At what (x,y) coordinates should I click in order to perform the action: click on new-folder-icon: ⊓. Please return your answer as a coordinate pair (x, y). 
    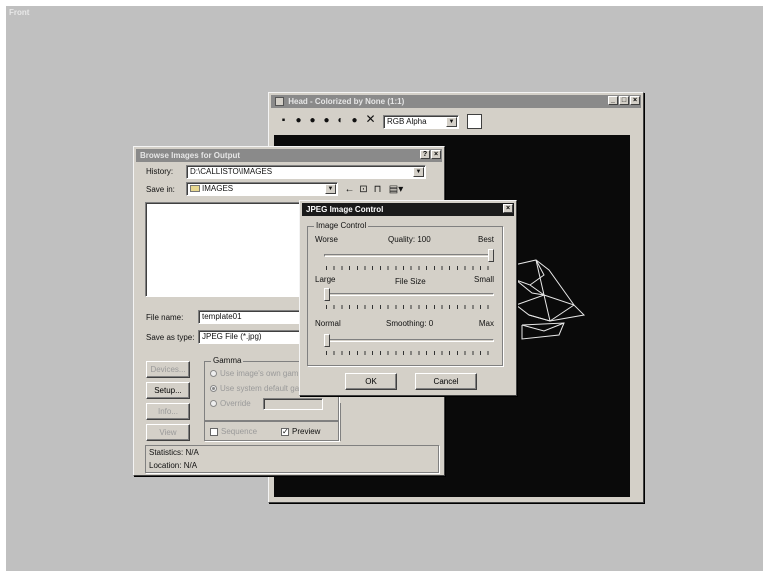
    Looking at the image, I should click on (377, 189).